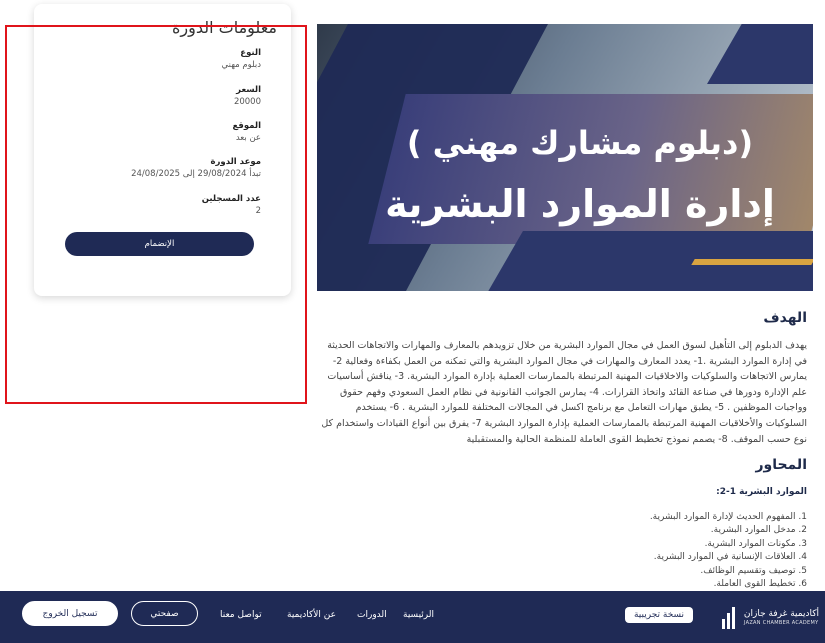 This screenshot has height=643, width=825. Describe the element at coordinates (246, 126) in the screenshot. I see `location-label: الموقع` at that location.